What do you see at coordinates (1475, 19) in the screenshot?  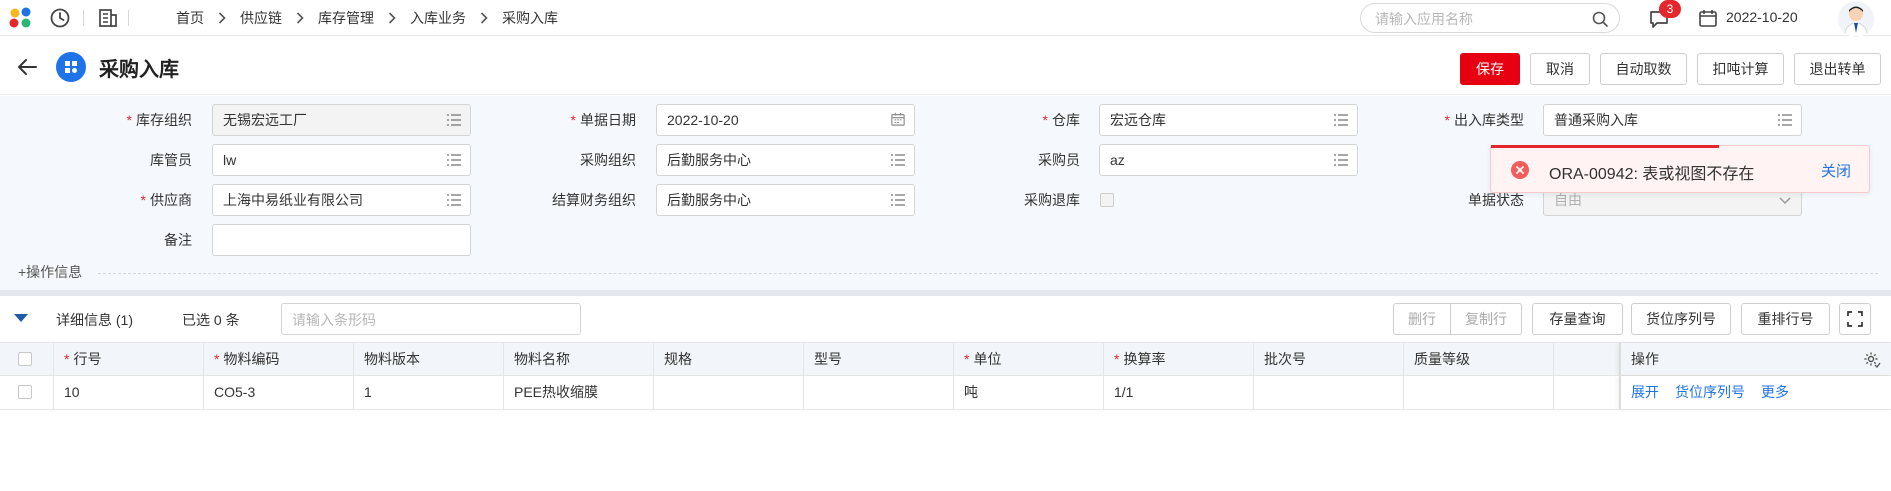 I see `app-search-input` at bounding box center [1475, 19].